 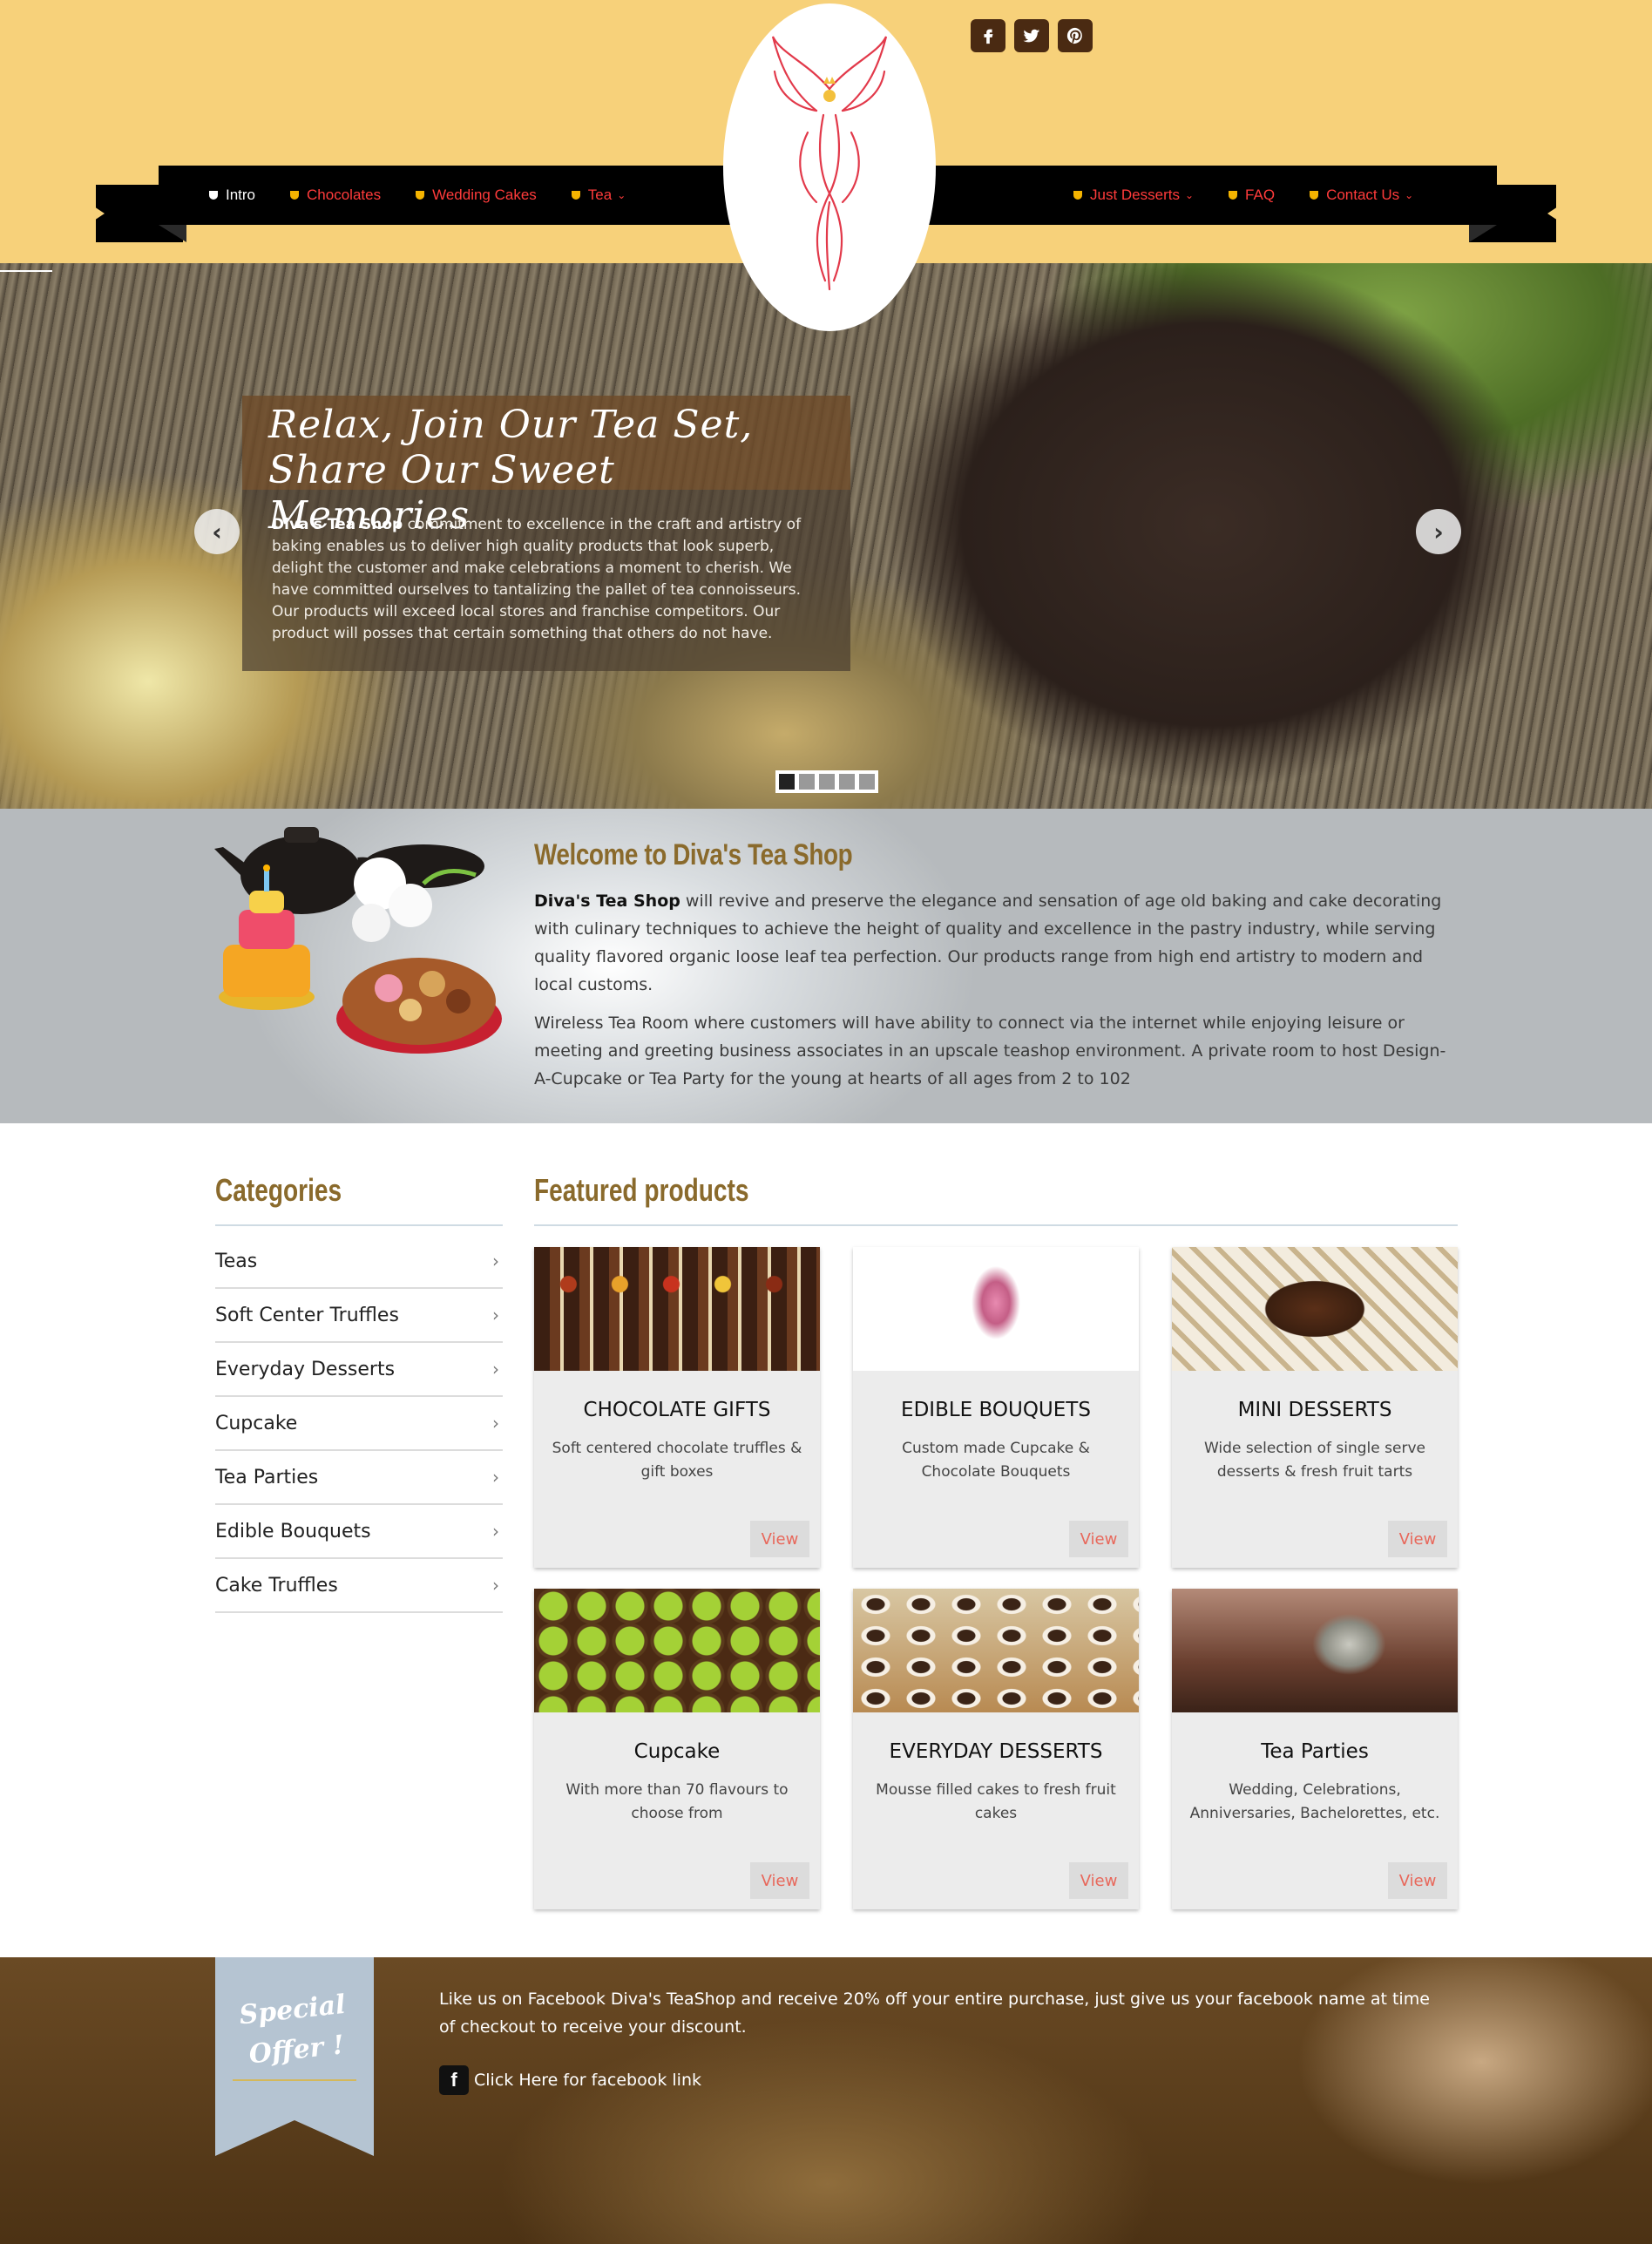 What do you see at coordinates (294, 2056) in the screenshot?
I see `special-offer-badge: Special Offer !` at bounding box center [294, 2056].